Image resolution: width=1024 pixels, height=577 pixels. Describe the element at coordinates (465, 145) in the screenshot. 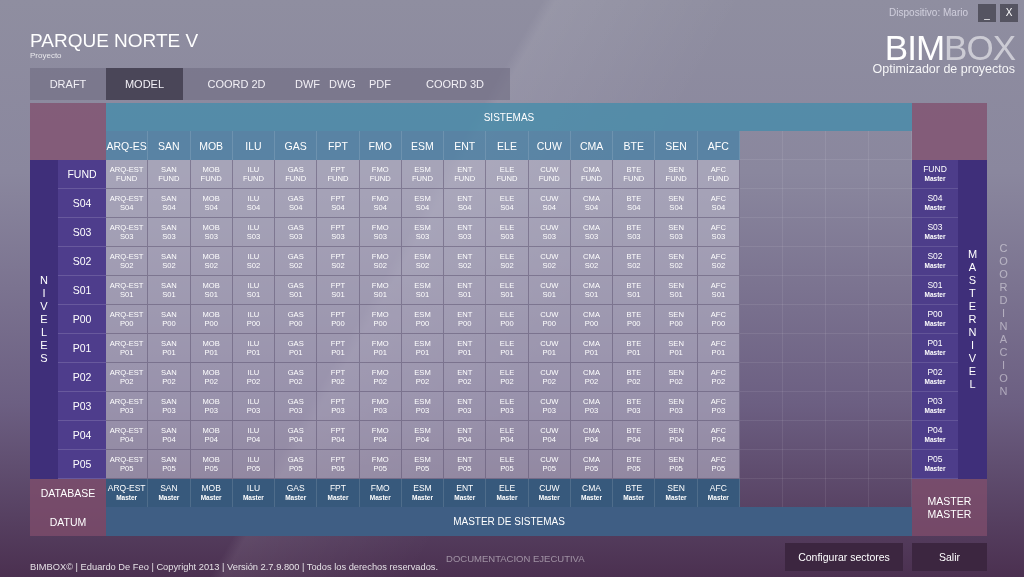

I see `column-header: ENT` at that location.